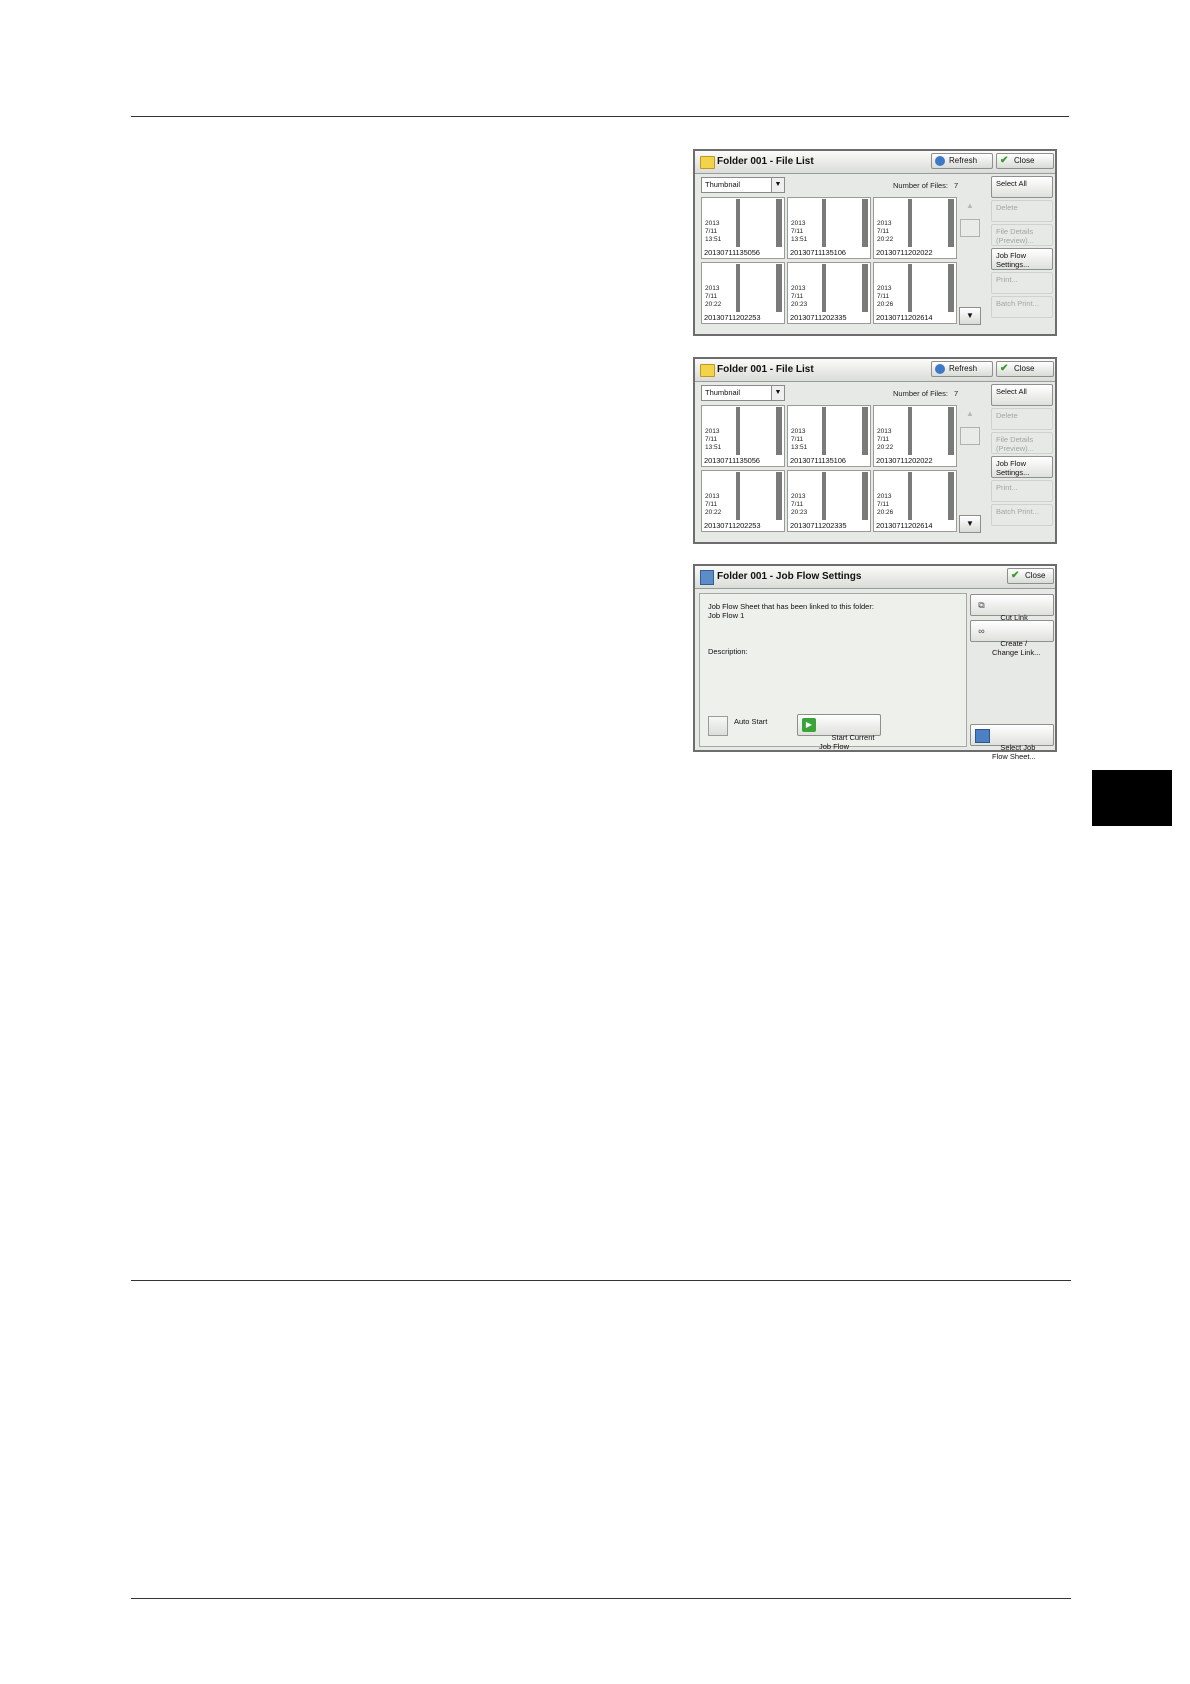 This screenshot has height=1684, width=1190. I want to click on title-bar: Folder 001 - File List Refresh ✔ Close, so click(875, 370).